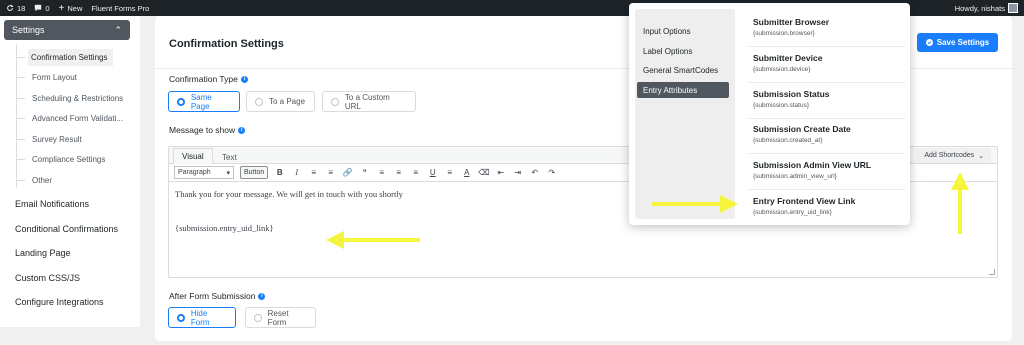 The height and width of the screenshot is (345, 1024). I want to click on arrow-up-icon, so click(960, 203).